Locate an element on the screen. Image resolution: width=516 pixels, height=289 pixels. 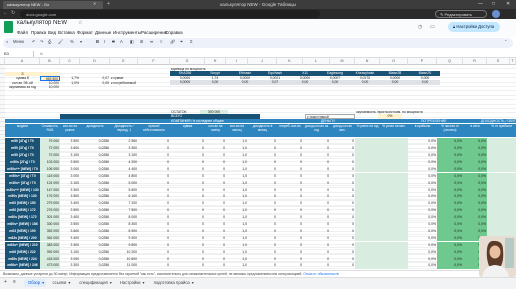
functions-icon: Σ is located at coordinates (191, 41).